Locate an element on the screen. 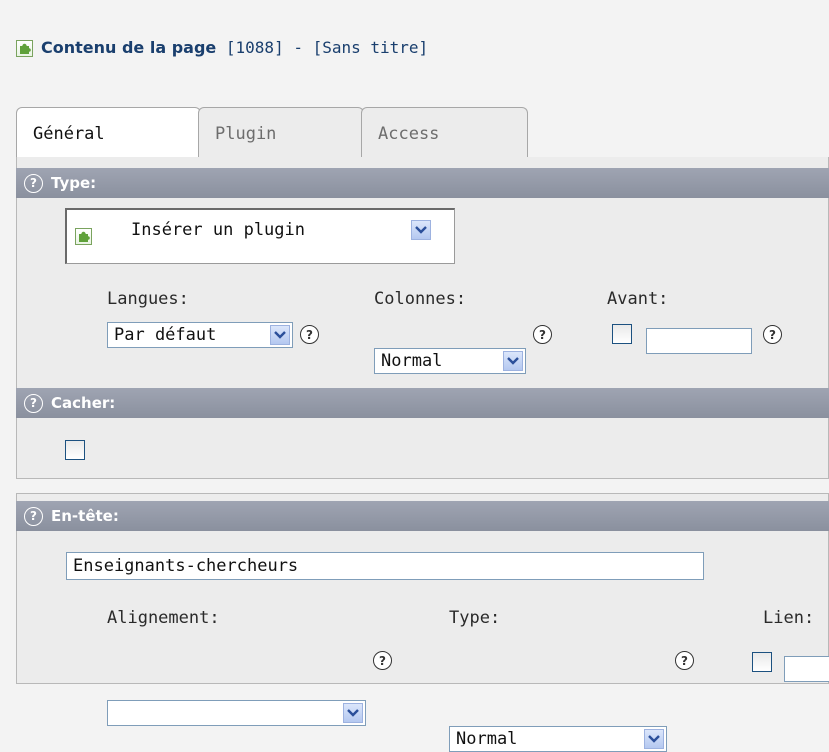  tab-access-label: Access is located at coordinates (409, 134).